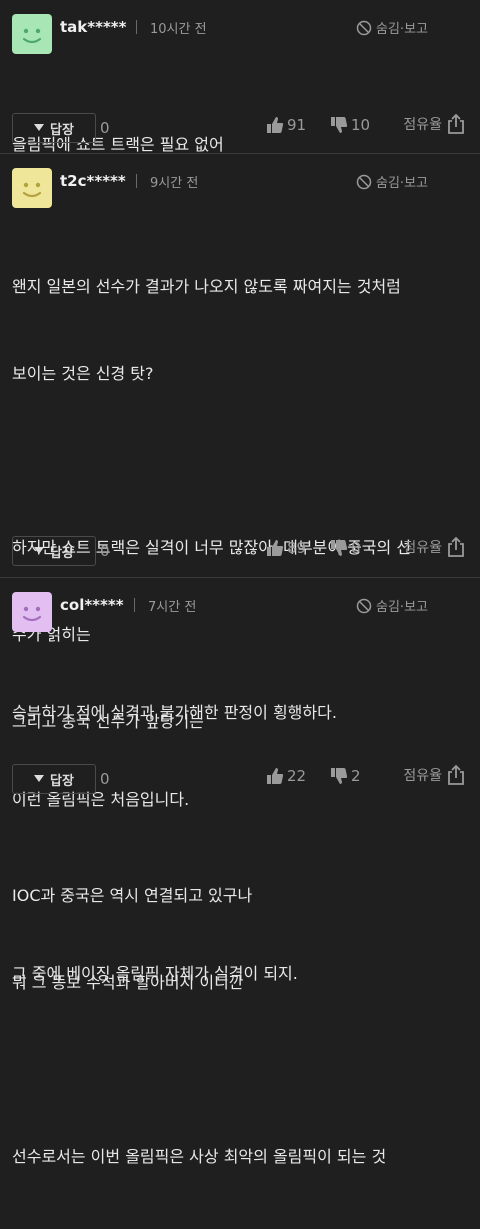 This screenshot has height=1229, width=480. I want to click on dislike-button: 2, so click(345, 776).